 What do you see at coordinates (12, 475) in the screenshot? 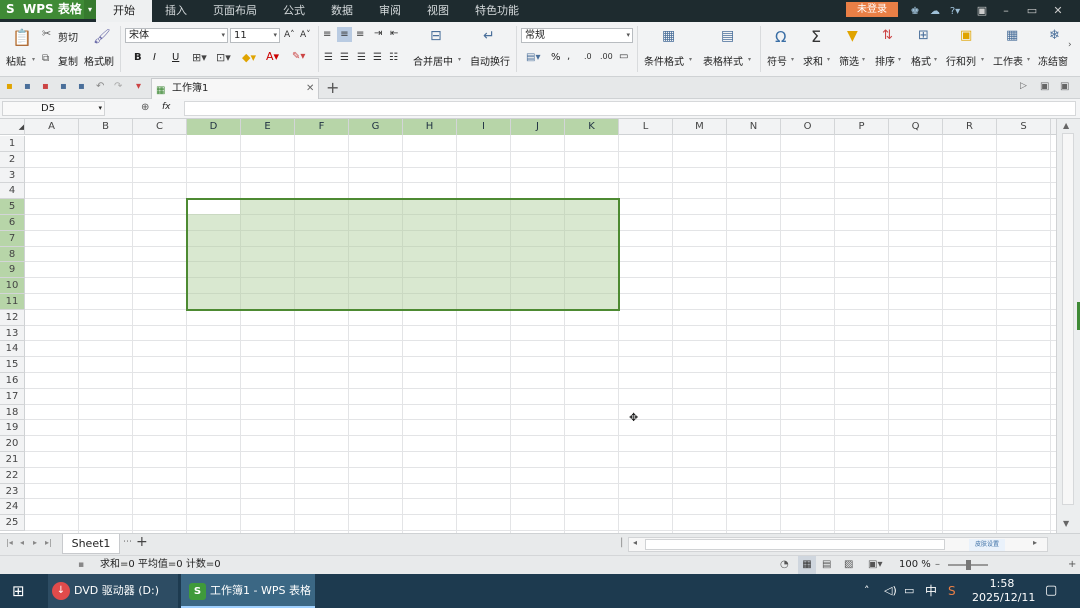
I see `row-header-22: 22` at bounding box center [12, 475].